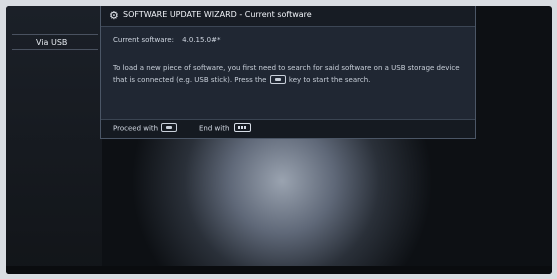 This screenshot has height=279, width=557. What do you see at coordinates (136, 128) in the screenshot?
I see `proceed-label: Proceed with` at bounding box center [136, 128].